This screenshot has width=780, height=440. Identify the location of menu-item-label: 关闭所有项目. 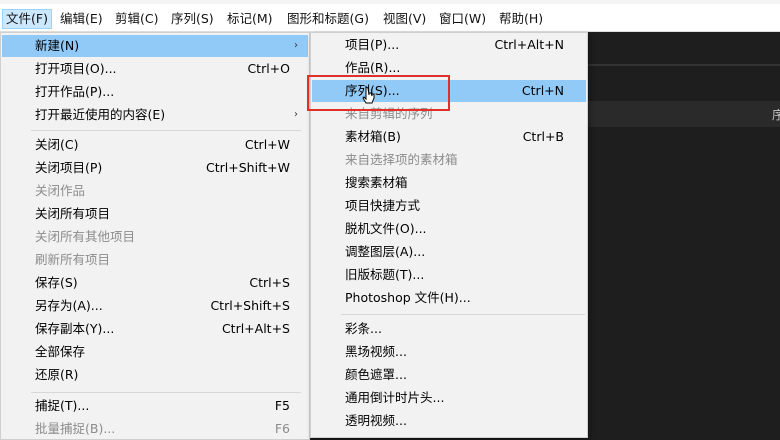
(73, 213).